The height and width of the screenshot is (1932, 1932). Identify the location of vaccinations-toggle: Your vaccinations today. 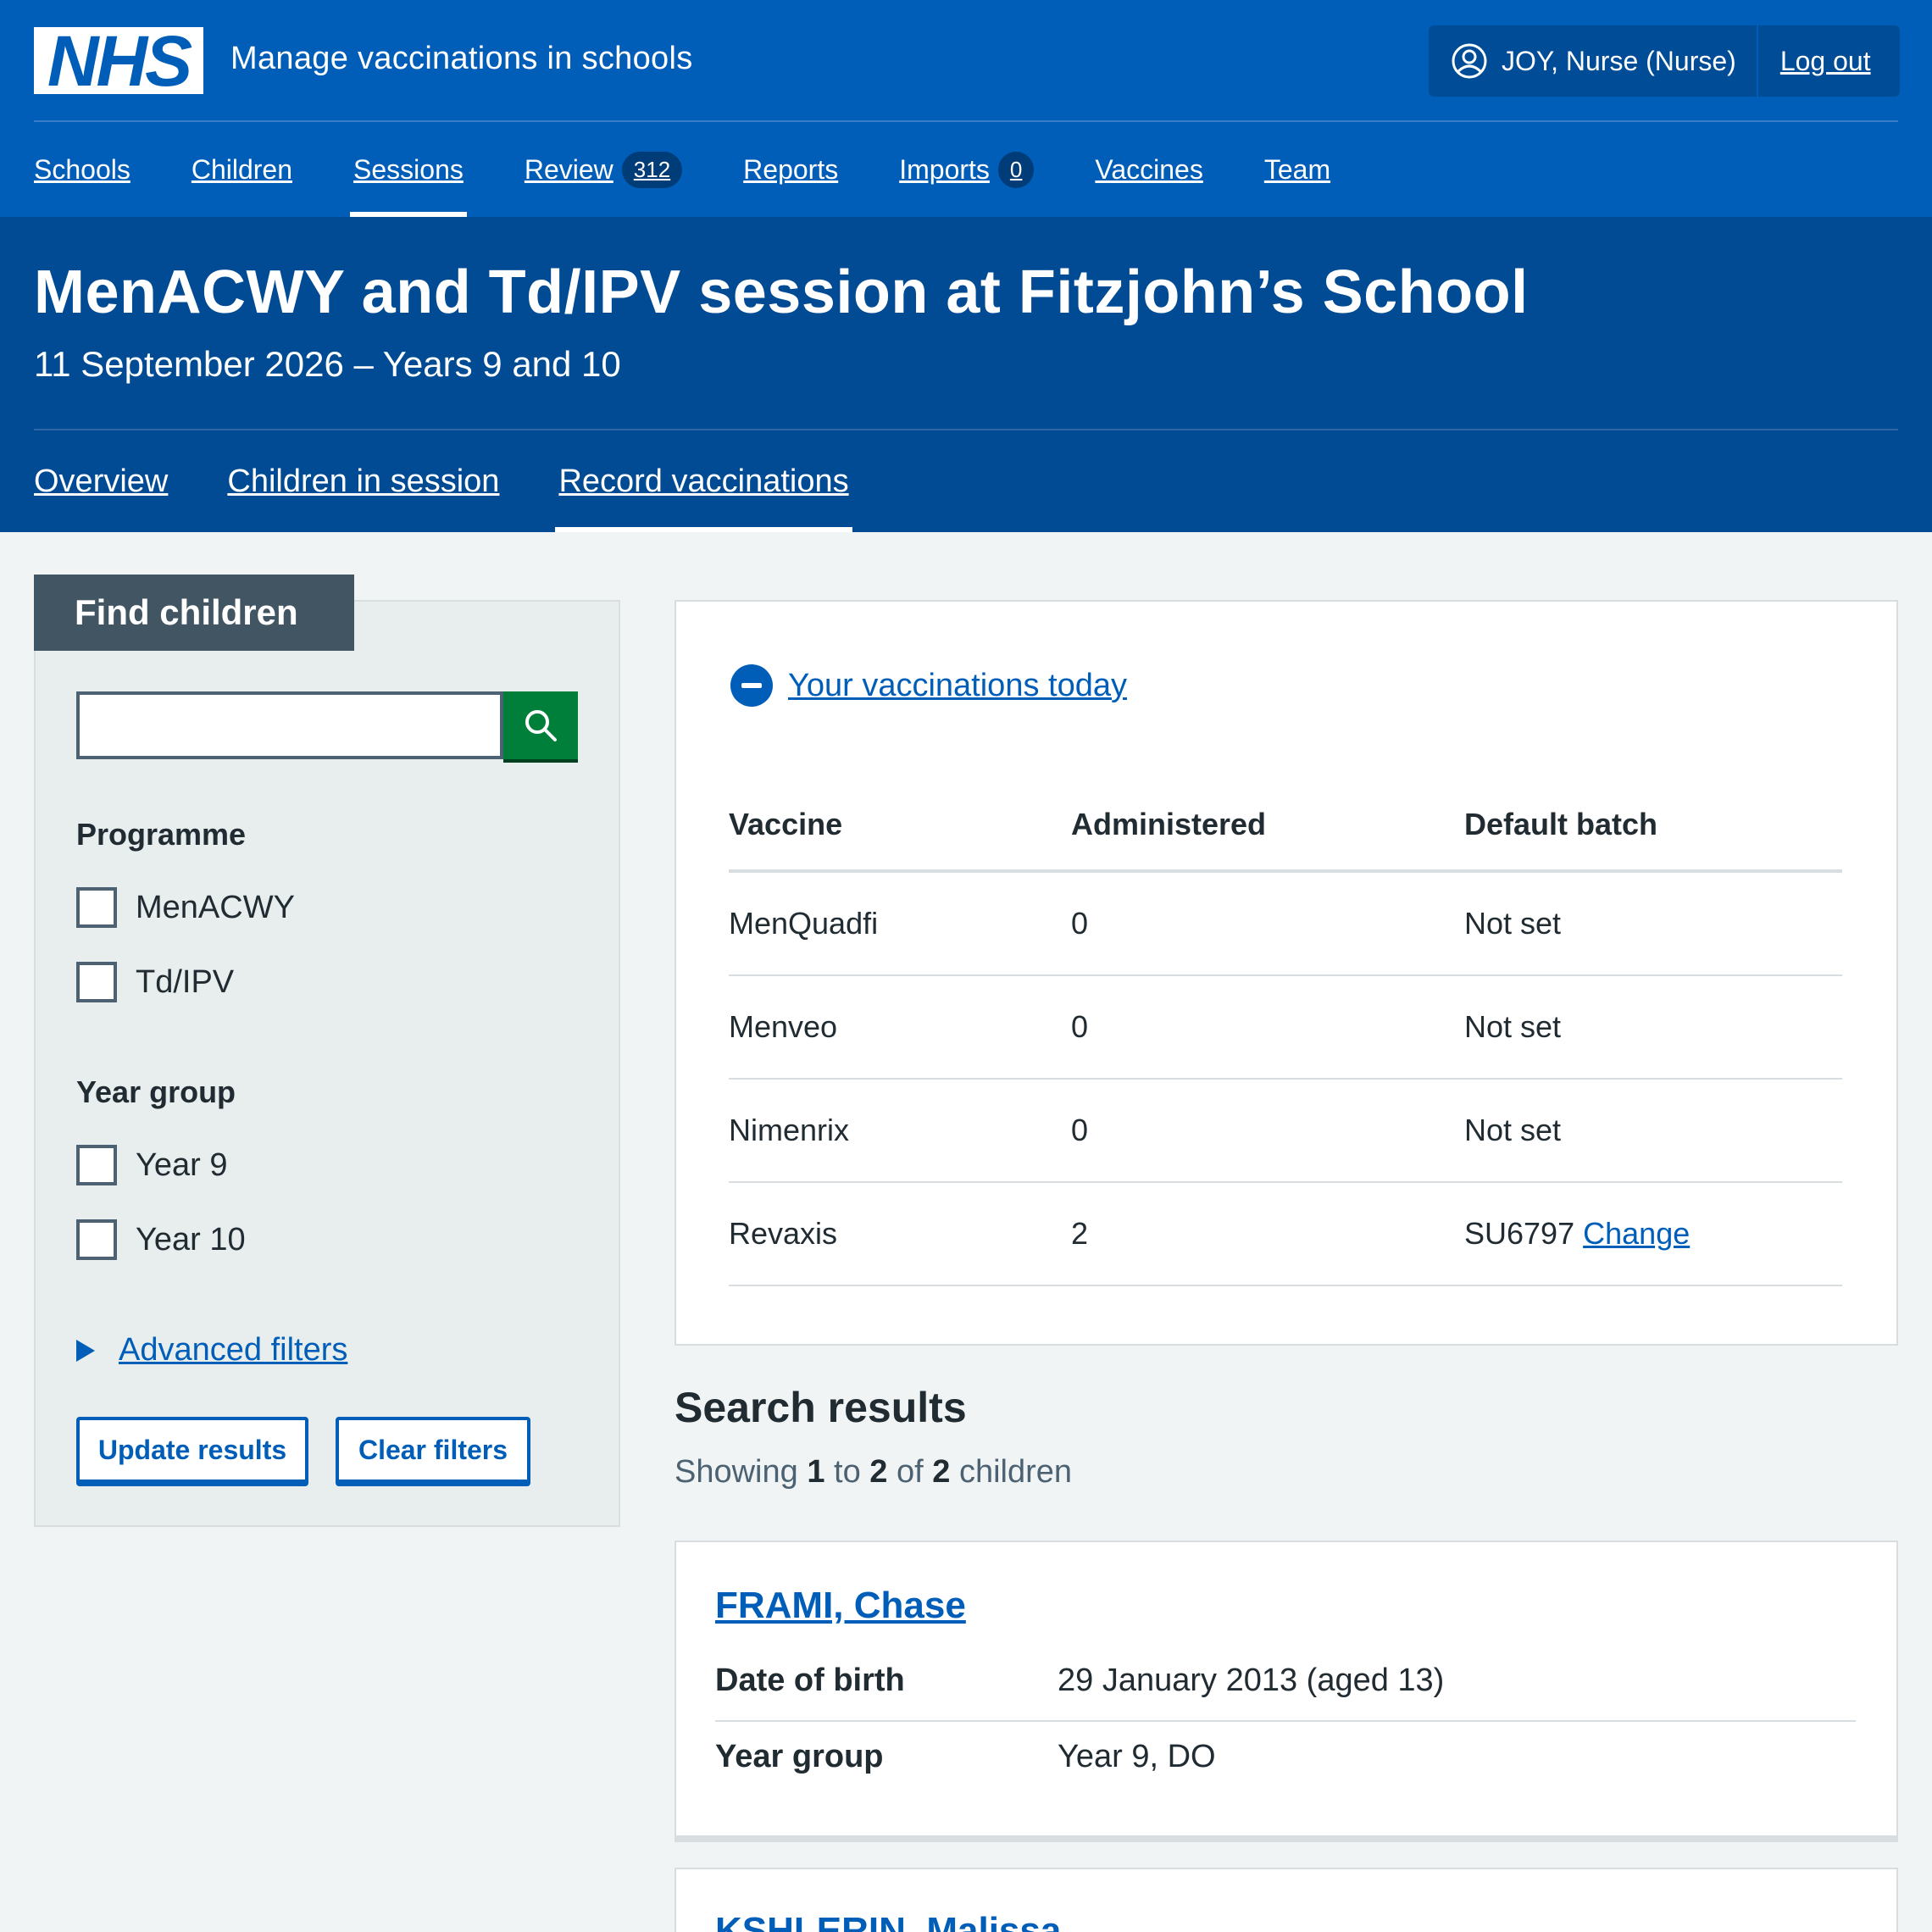
(928, 685).